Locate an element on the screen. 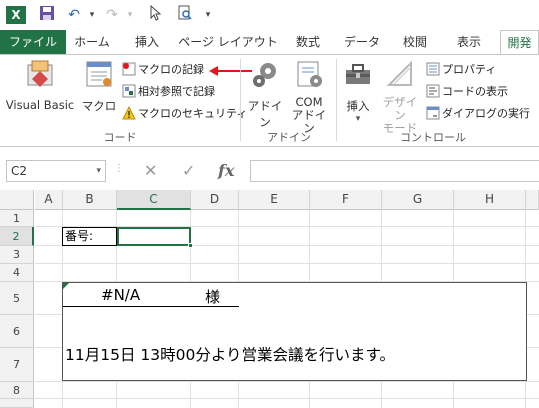  run-dialog-icon is located at coordinates (433, 113).